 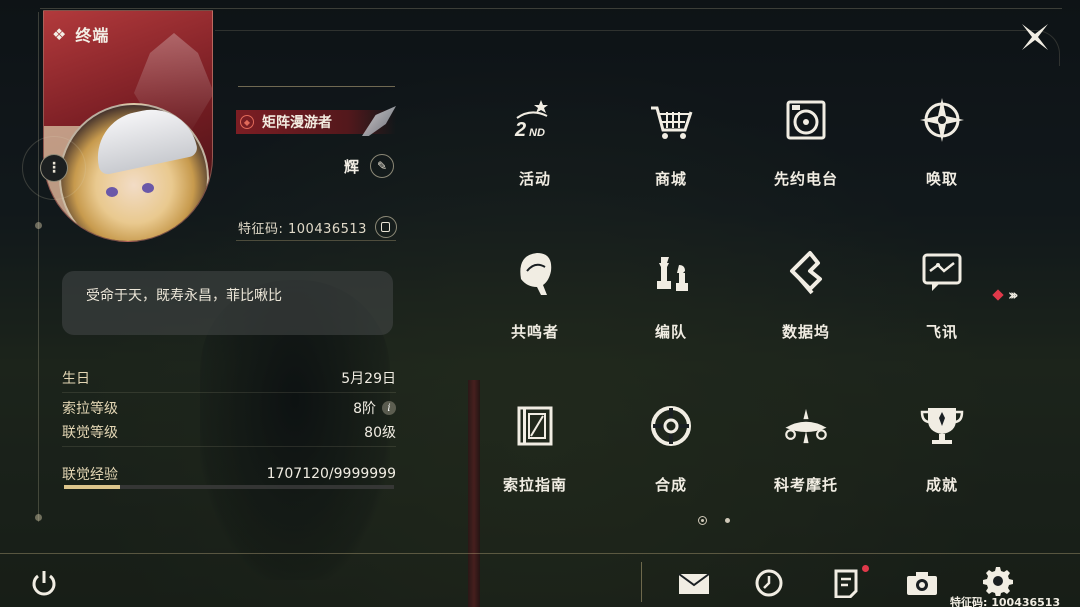 I want to click on vertical-dots-icon: ⋮, so click(x=54, y=168).